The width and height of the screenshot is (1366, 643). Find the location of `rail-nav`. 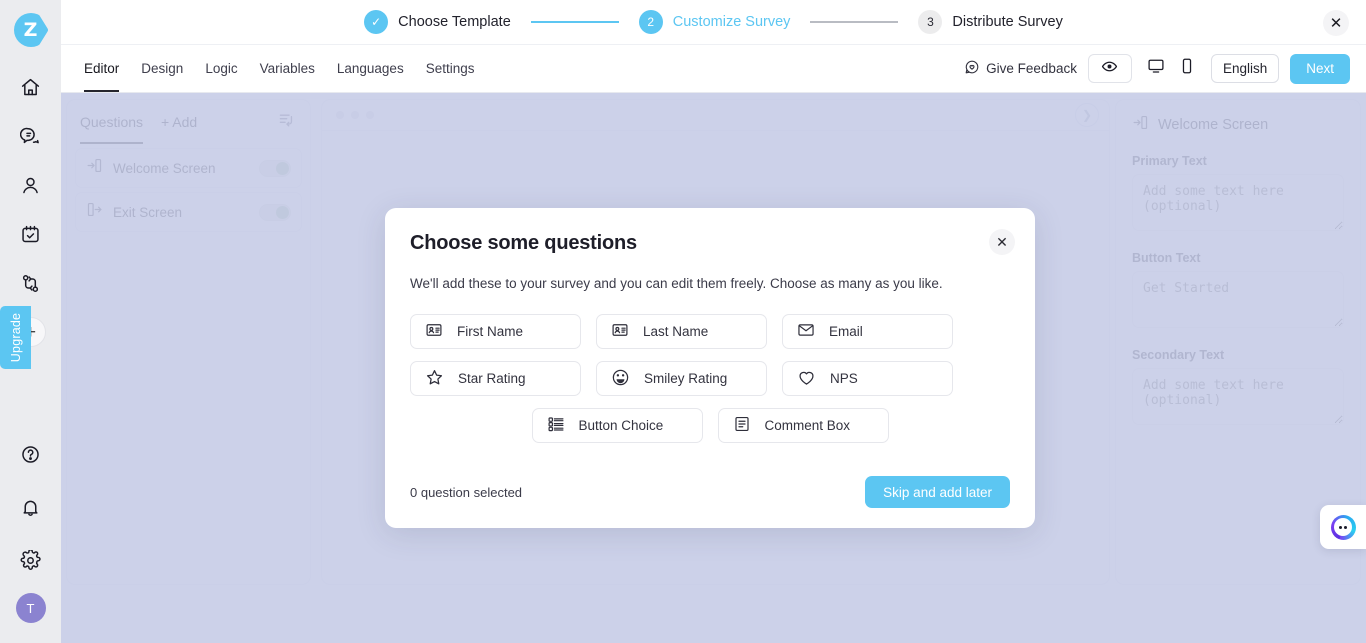

rail-nav is located at coordinates (31, 185).